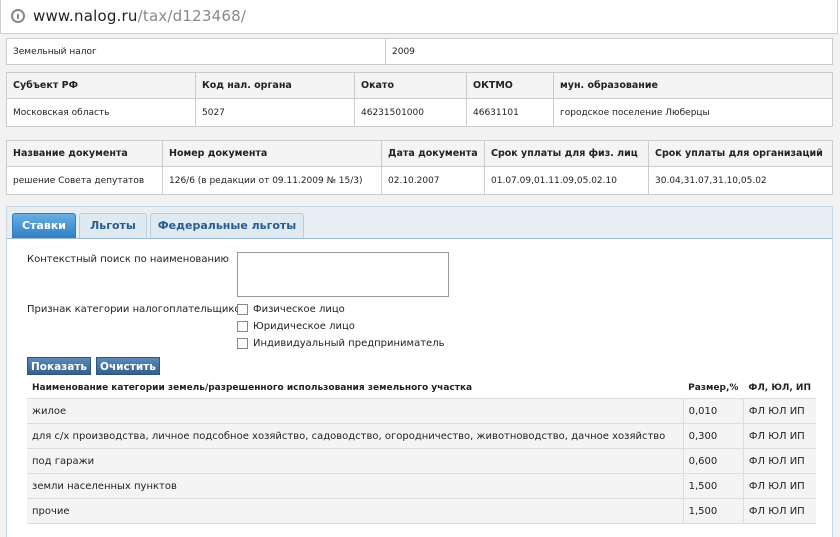 This screenshot has width=840, height=537. What do you see at coordinates (128, 259) in the screenshot?
I see `search-label: Контекстный поиск по наименованию` at bounding box center [128, 259].